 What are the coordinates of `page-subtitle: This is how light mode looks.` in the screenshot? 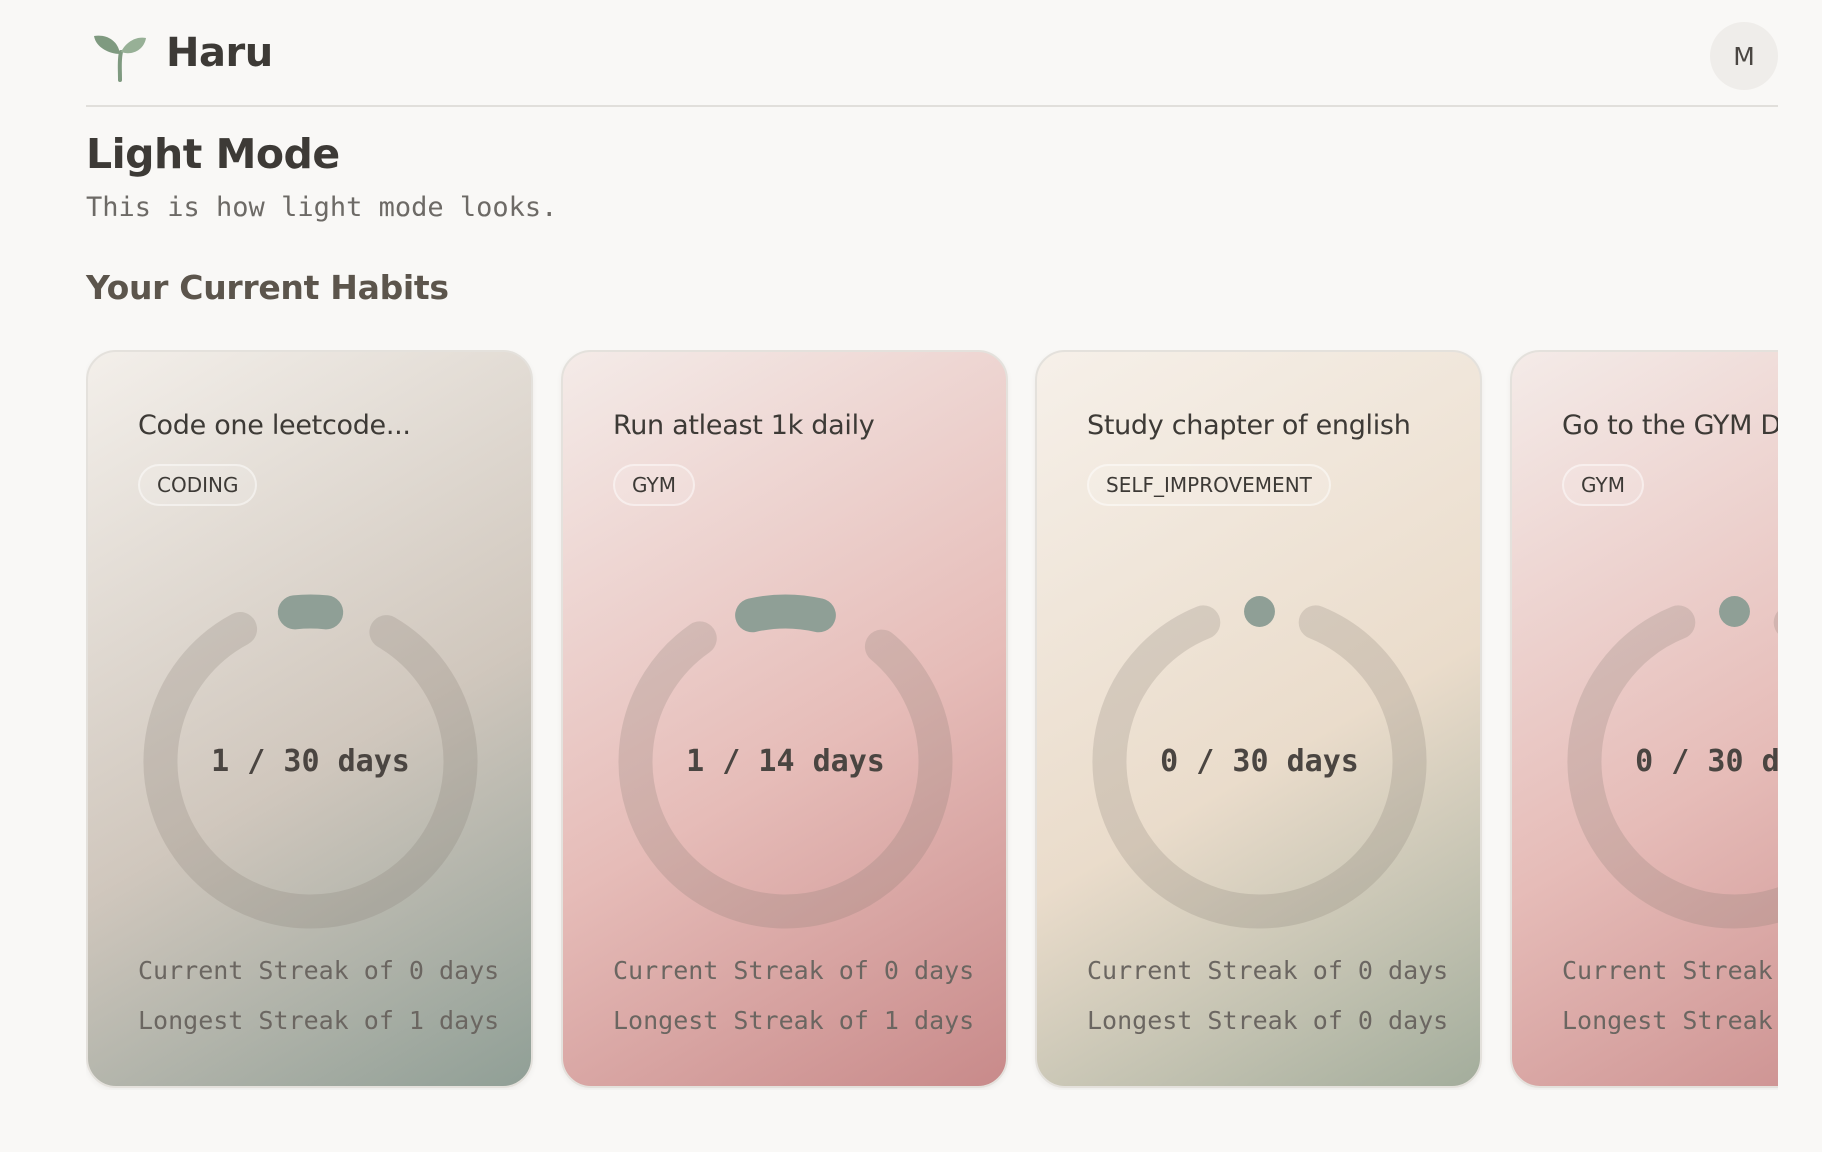 It's located at (322, 207).